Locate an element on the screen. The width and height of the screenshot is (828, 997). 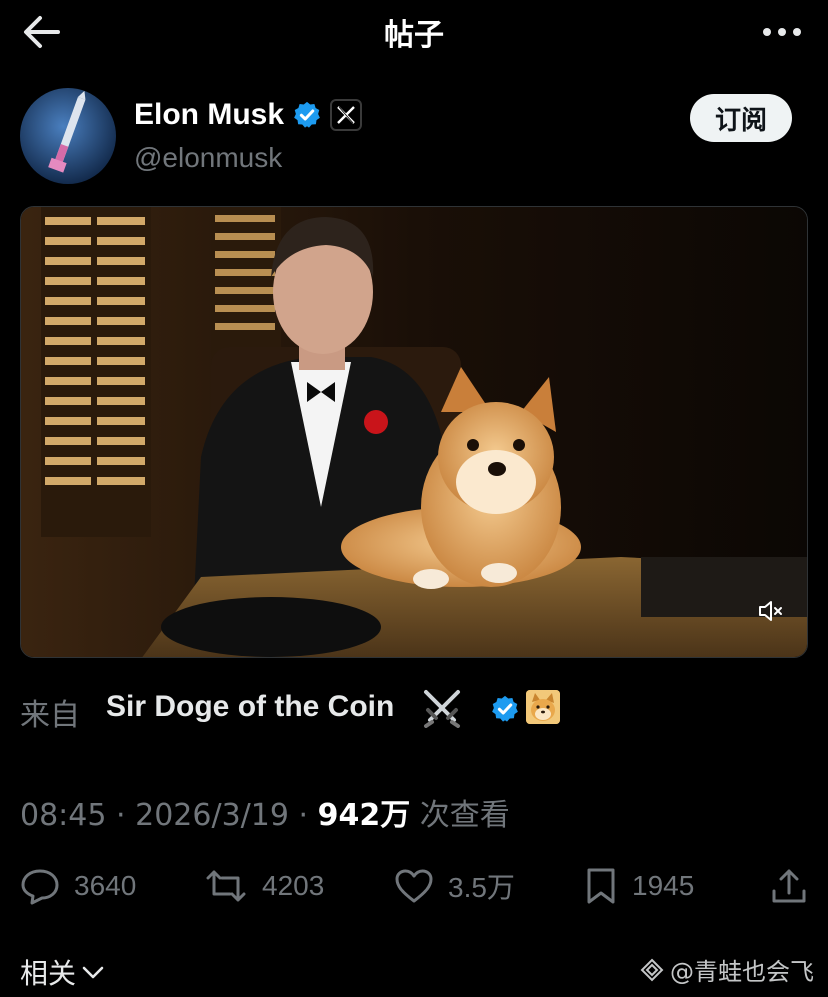
reply-count: 3640 is located at coordinates (105, 885).